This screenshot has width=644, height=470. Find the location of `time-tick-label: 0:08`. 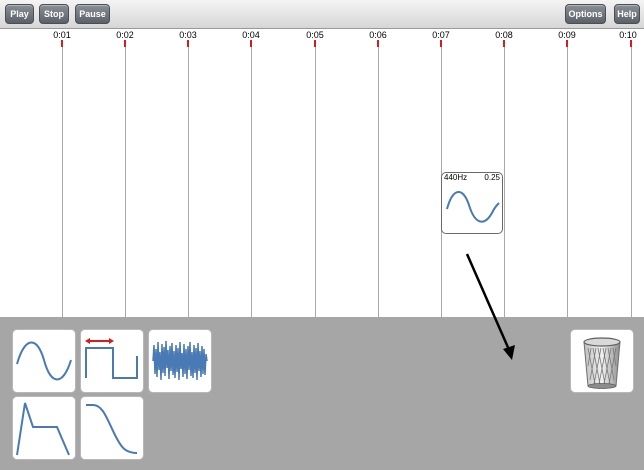

time-tick-label: 0:08 is located at coordinates (504, 35).